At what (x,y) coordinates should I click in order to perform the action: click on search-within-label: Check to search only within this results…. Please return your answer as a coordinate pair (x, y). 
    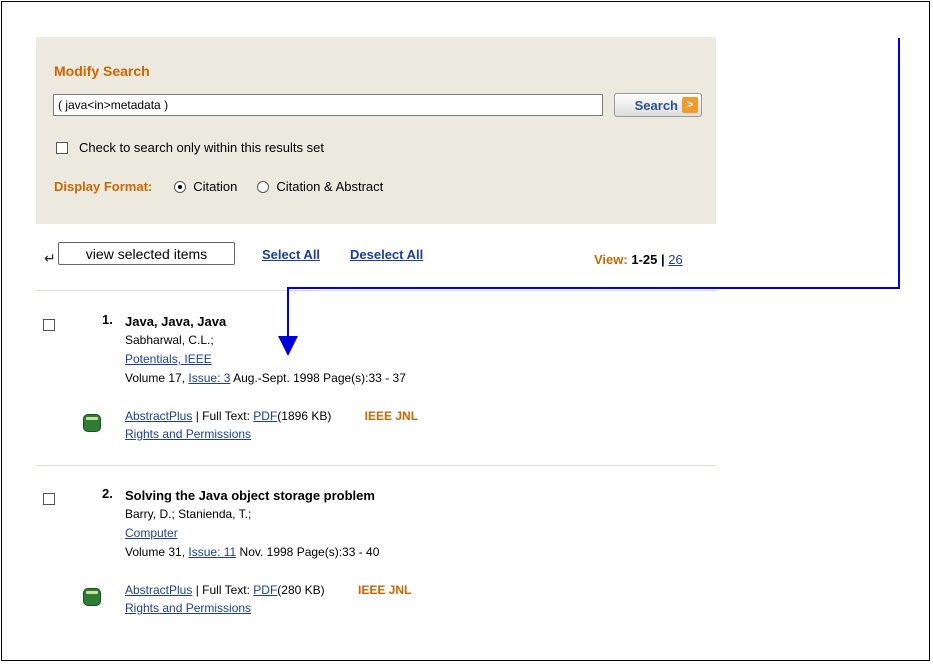
    Looking at the image, I should click on (201, 147).